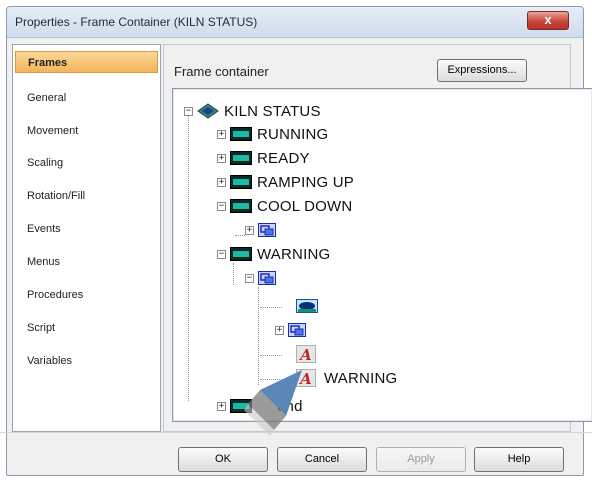 The image size is (592, 482). I want to click on nav-item-label: General, so click(47, 98).